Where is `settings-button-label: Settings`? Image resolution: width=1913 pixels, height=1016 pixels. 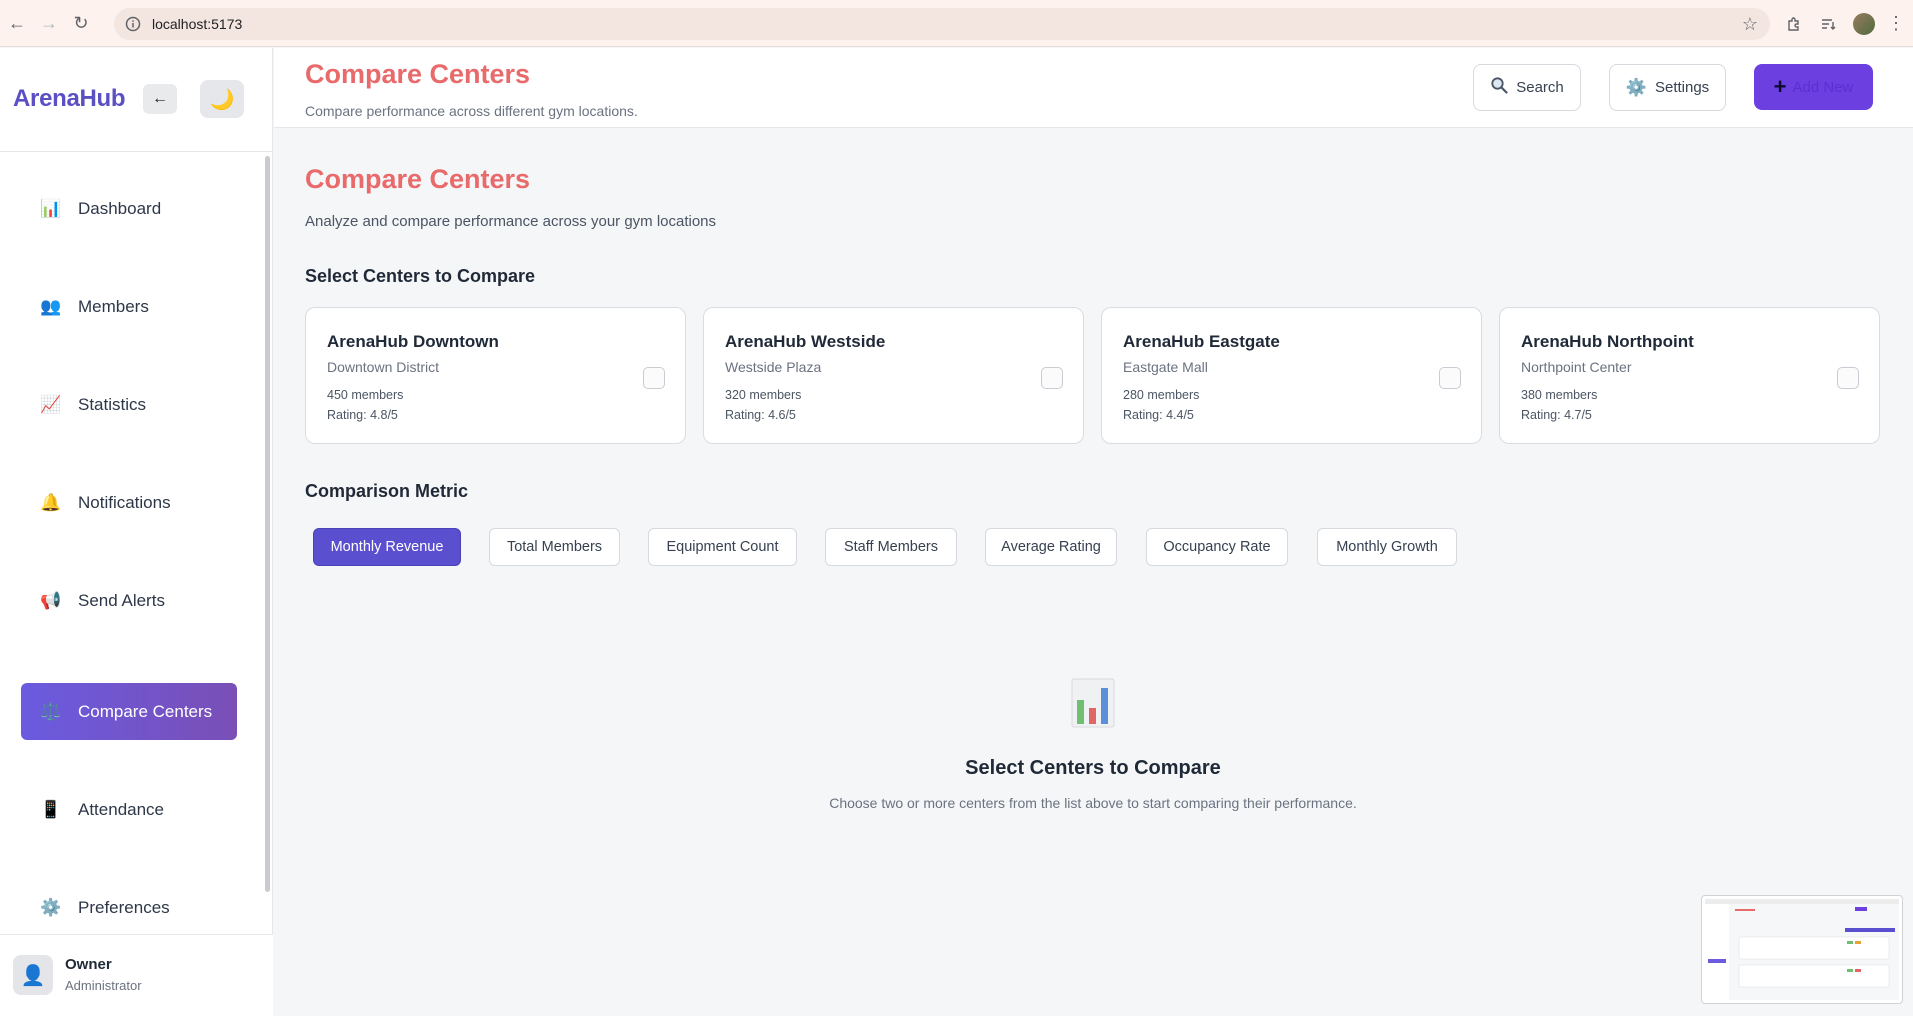
settings-button-label: Settings is located at coordinates (1682, 87).